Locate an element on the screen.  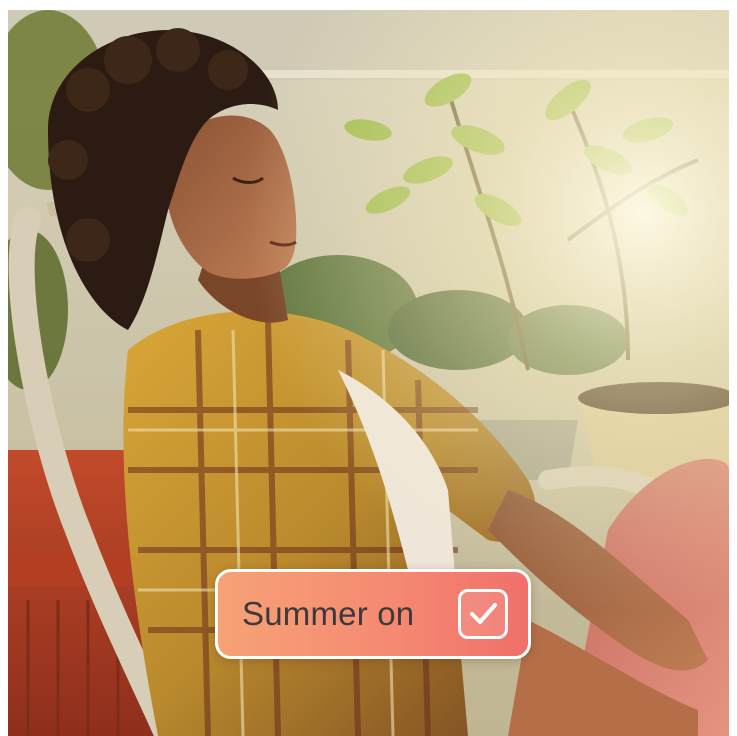
checkmark-icon is located at coordinates (483, 613).